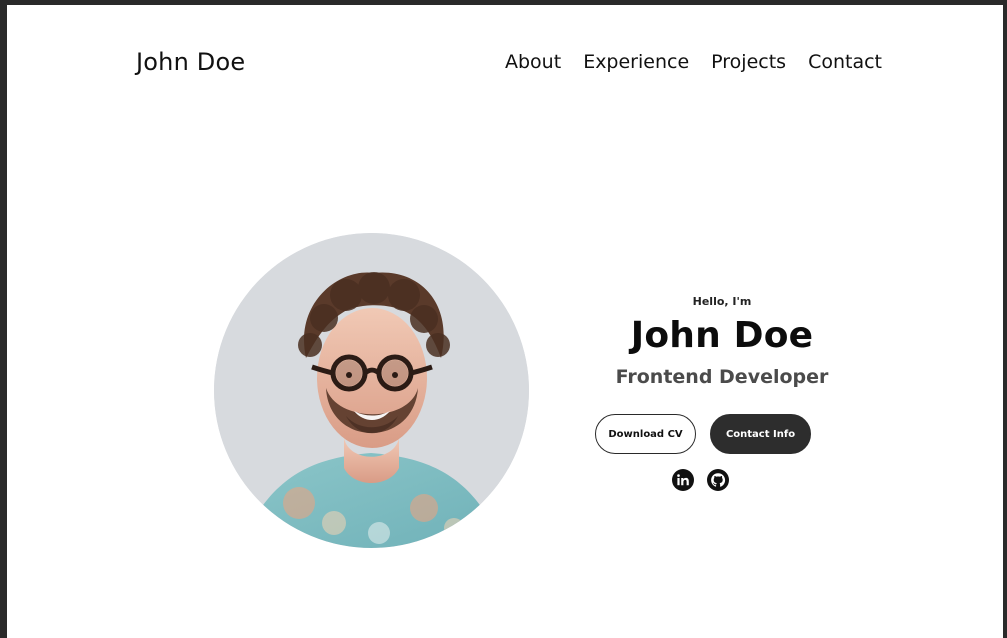  I want to click on hero-name: John Doe, so click(722, 335).